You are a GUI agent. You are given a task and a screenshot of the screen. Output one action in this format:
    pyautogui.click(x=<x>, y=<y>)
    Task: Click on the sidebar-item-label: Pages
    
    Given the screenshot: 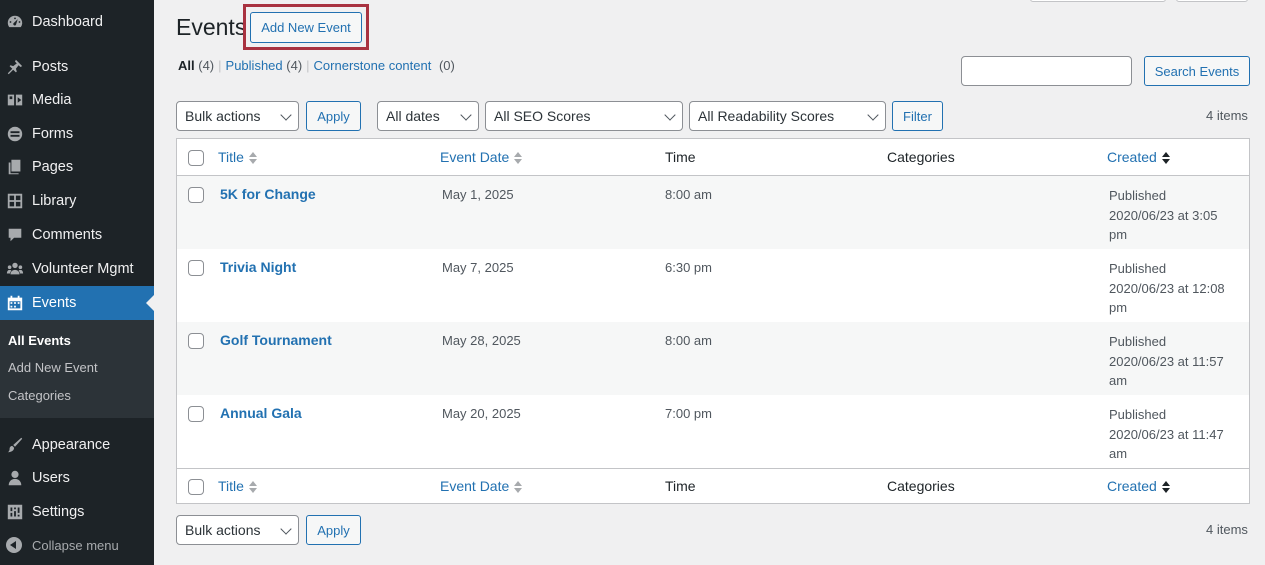 What is the action you would take?
    pyautogui.click(x=53, y=167)
    